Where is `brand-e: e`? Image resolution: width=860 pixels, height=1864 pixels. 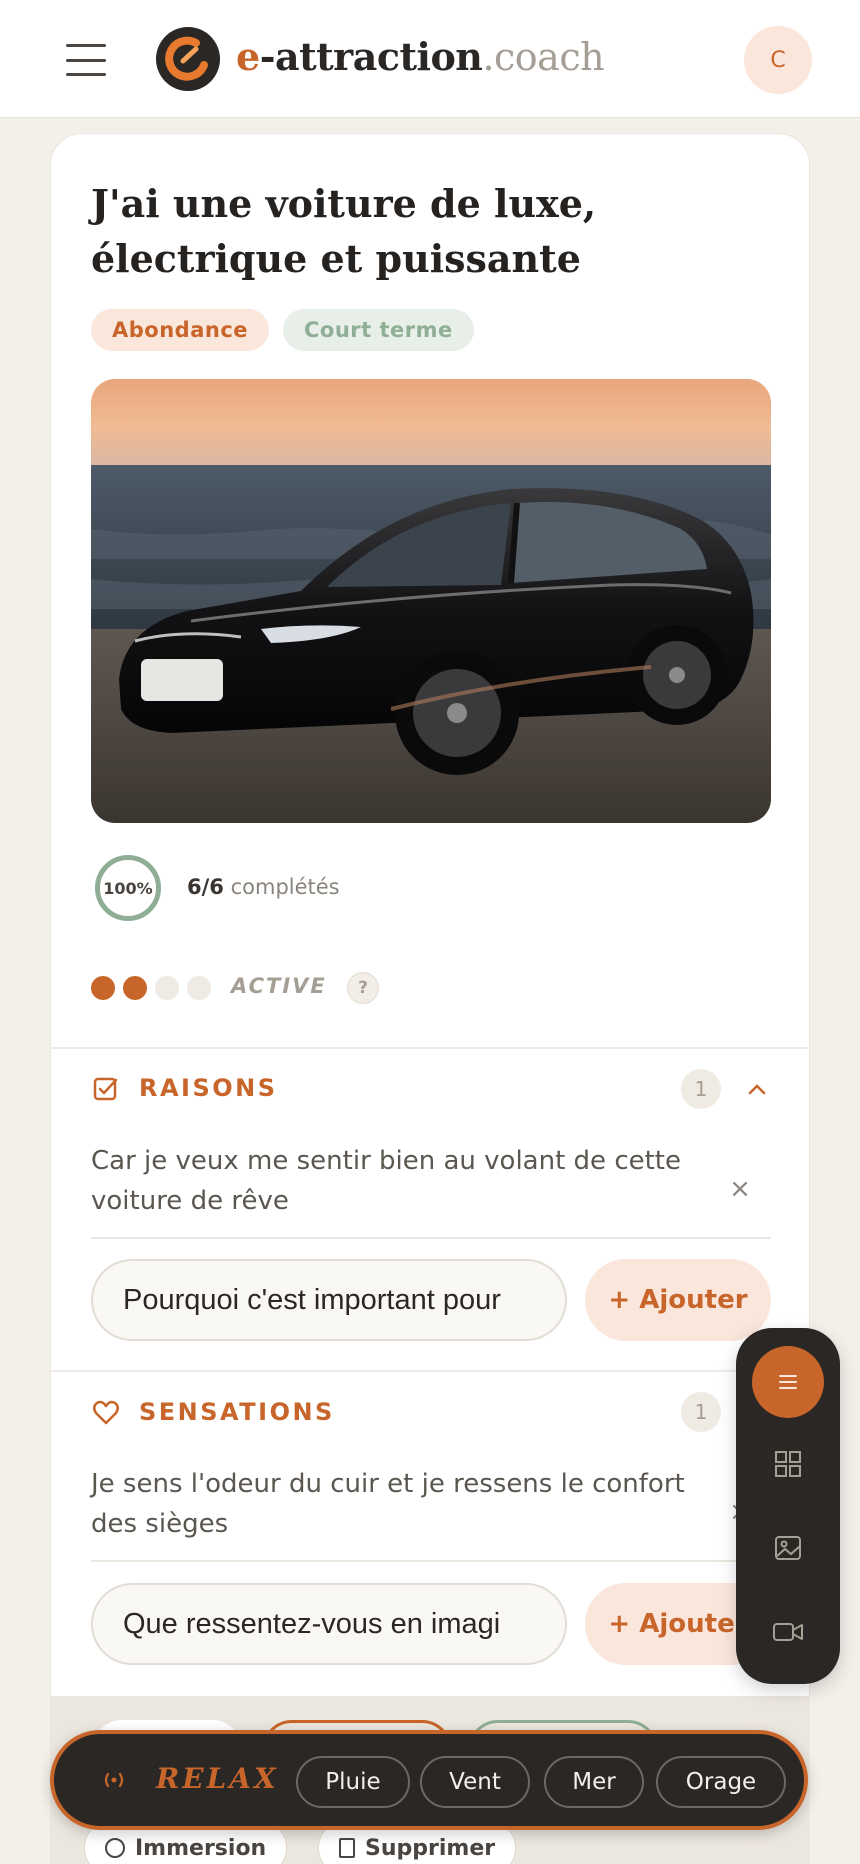
brand-e: e is located at coordinates (248, 56).